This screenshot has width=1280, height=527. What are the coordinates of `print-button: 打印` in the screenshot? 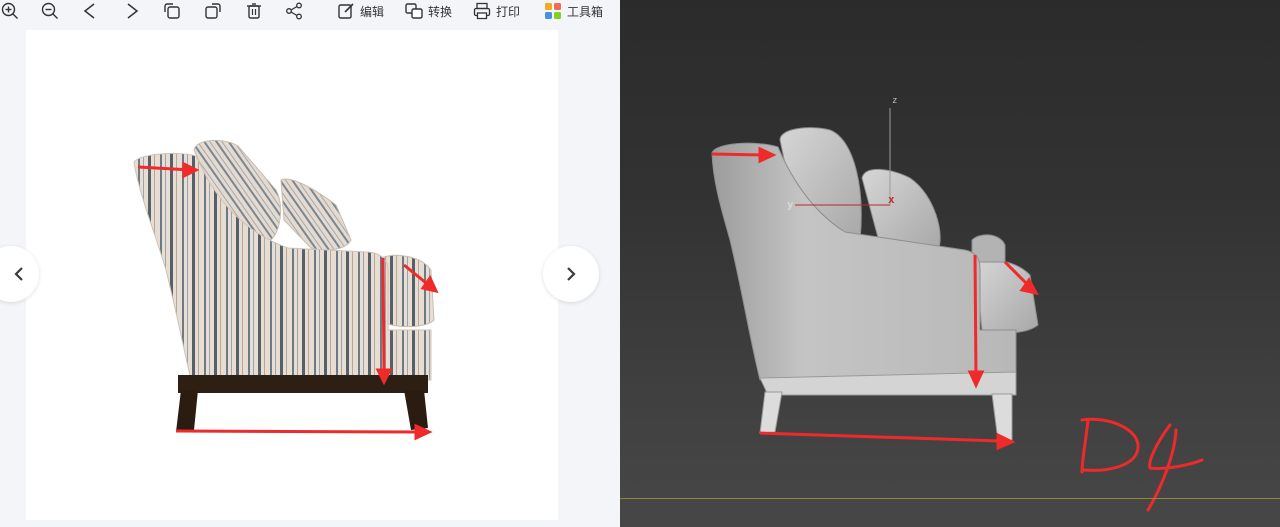 It's located at (496, 11).